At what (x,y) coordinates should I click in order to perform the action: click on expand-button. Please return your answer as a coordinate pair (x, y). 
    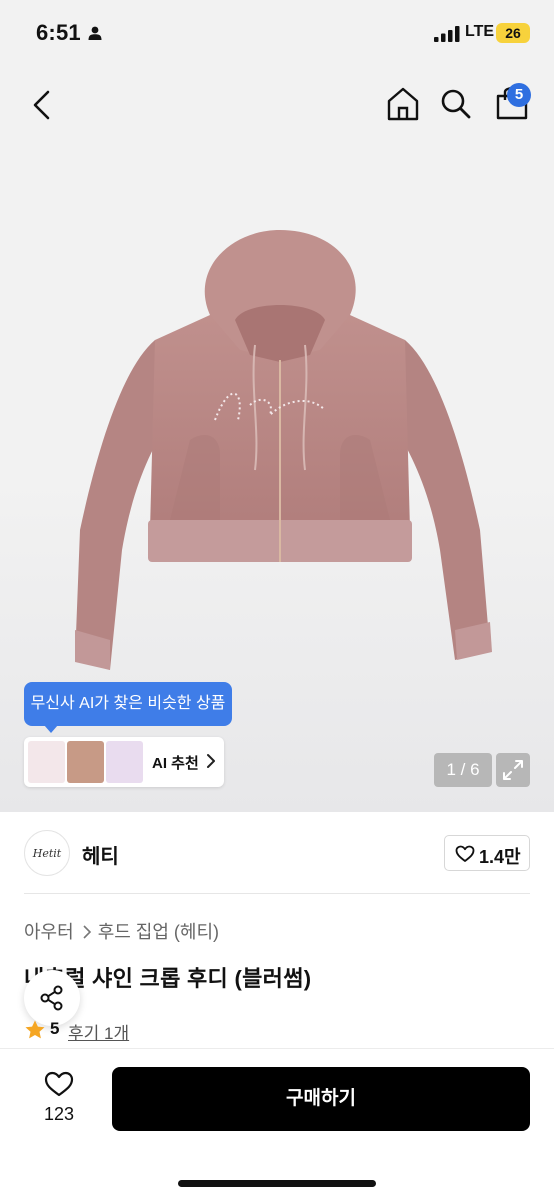
    Looking at the image, I should click on (513, 770).